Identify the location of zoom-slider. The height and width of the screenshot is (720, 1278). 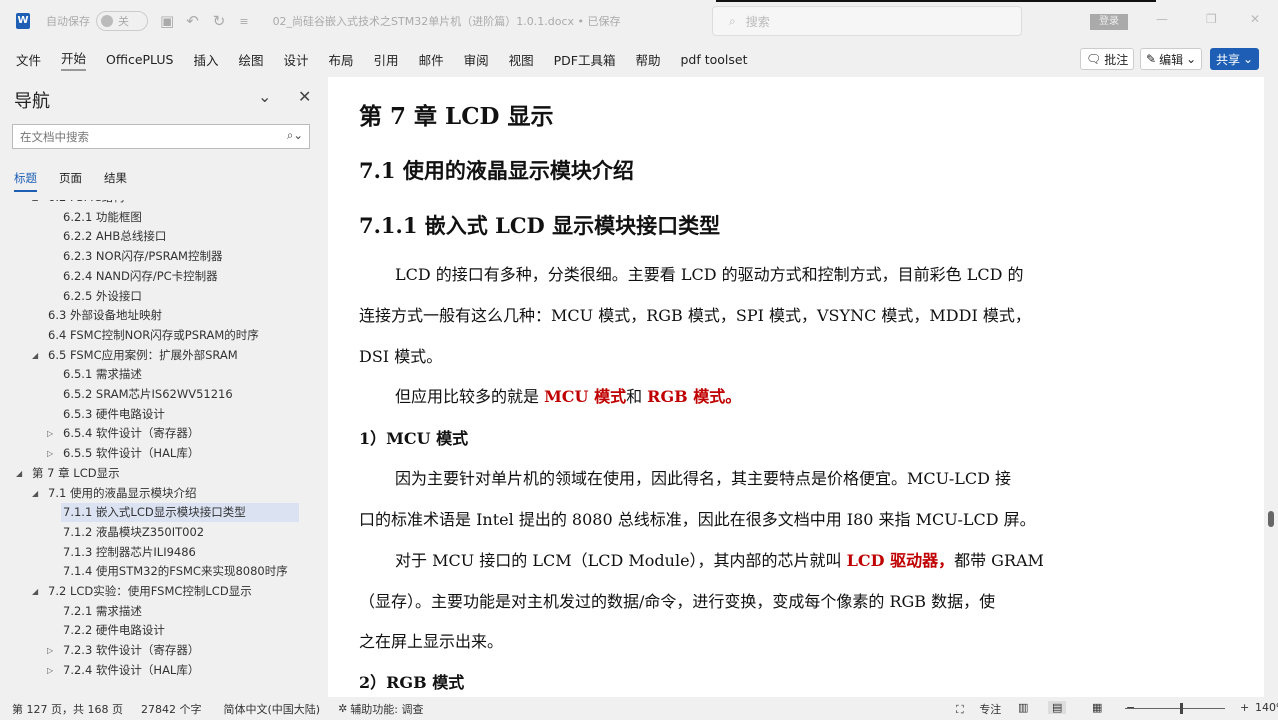
(1175, 708).